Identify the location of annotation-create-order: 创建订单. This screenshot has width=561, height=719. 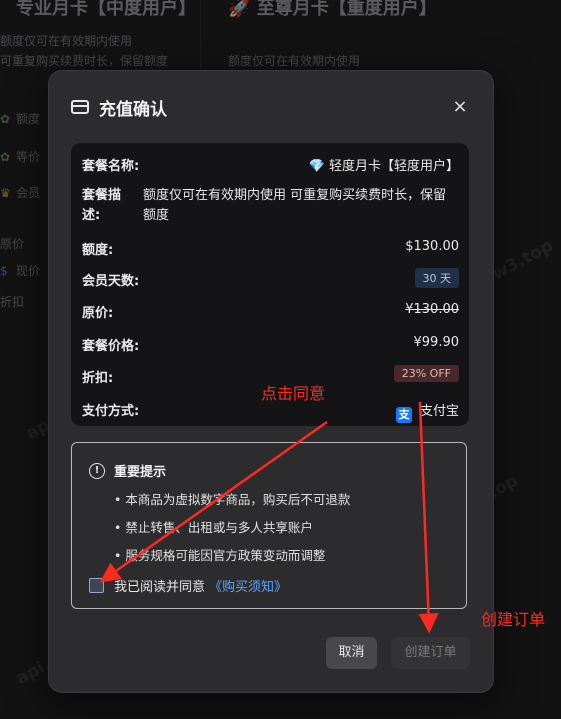
(513, 619).